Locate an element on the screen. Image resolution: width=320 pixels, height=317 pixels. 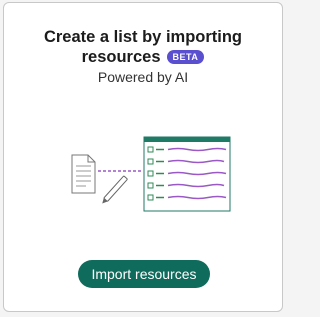
card-title-line-1: Create a list by importing is located at coordinates (143, 37).